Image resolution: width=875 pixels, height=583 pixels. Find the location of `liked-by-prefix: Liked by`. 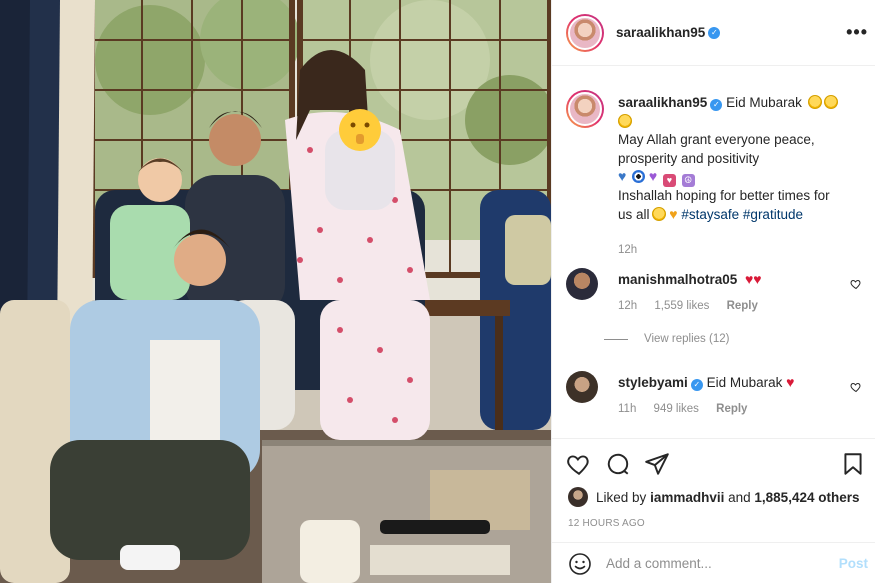

liked-by-prefix: Liked by is located at coordinates (621, 497).